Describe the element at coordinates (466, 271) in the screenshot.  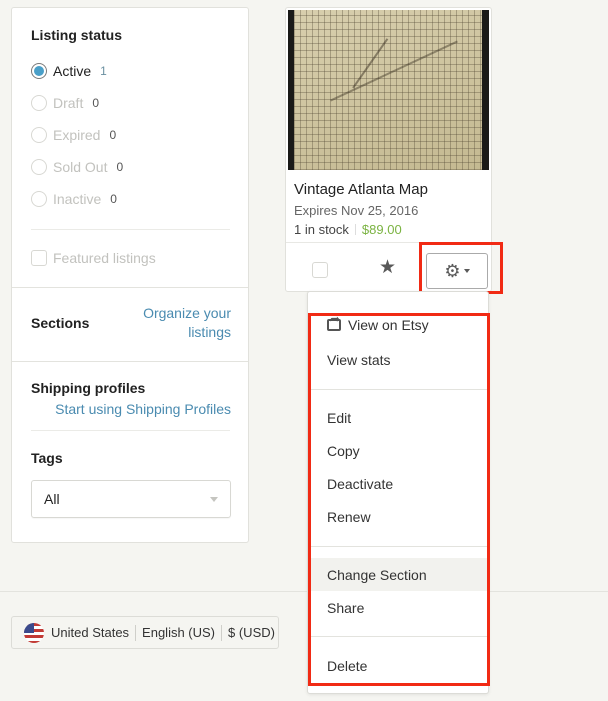
I see `caret-down-icon` at that location.